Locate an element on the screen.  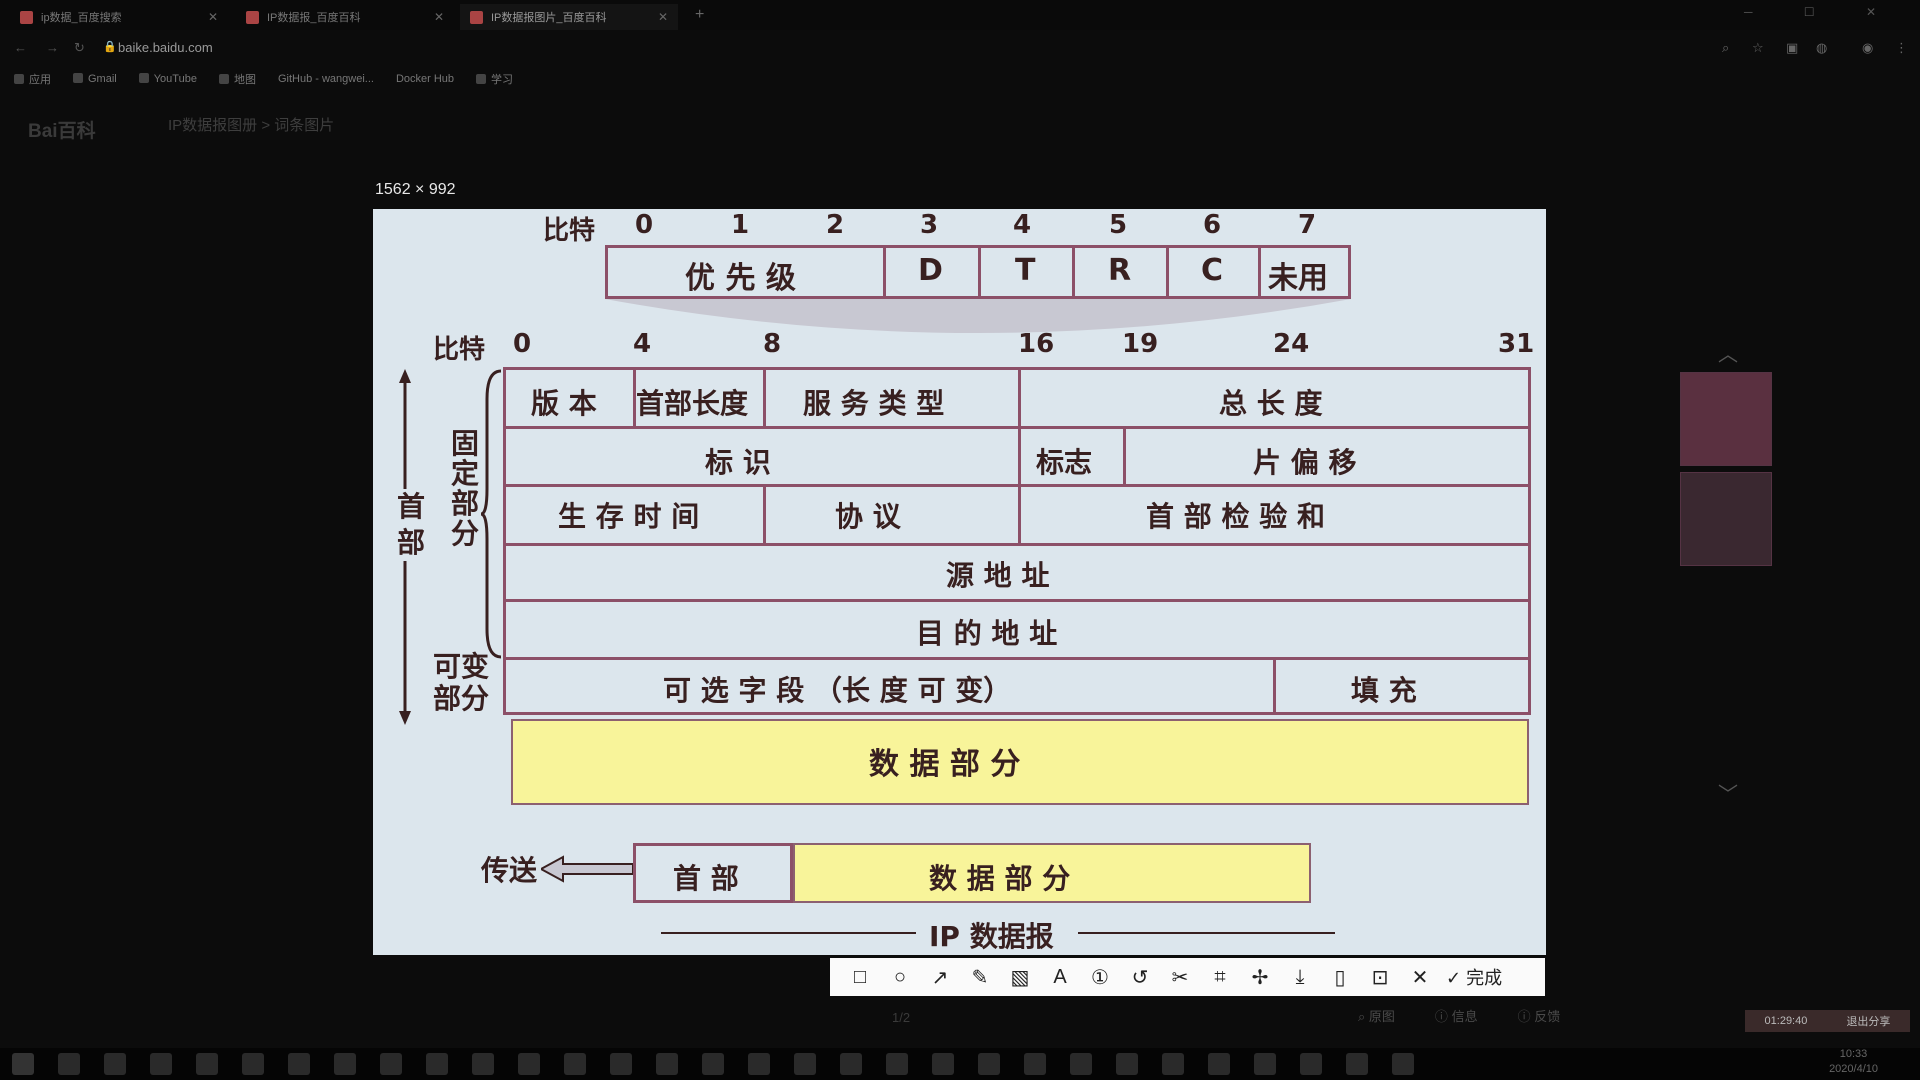
stop-share-button: 退出分享 is located at coordinates (1868, 1021).